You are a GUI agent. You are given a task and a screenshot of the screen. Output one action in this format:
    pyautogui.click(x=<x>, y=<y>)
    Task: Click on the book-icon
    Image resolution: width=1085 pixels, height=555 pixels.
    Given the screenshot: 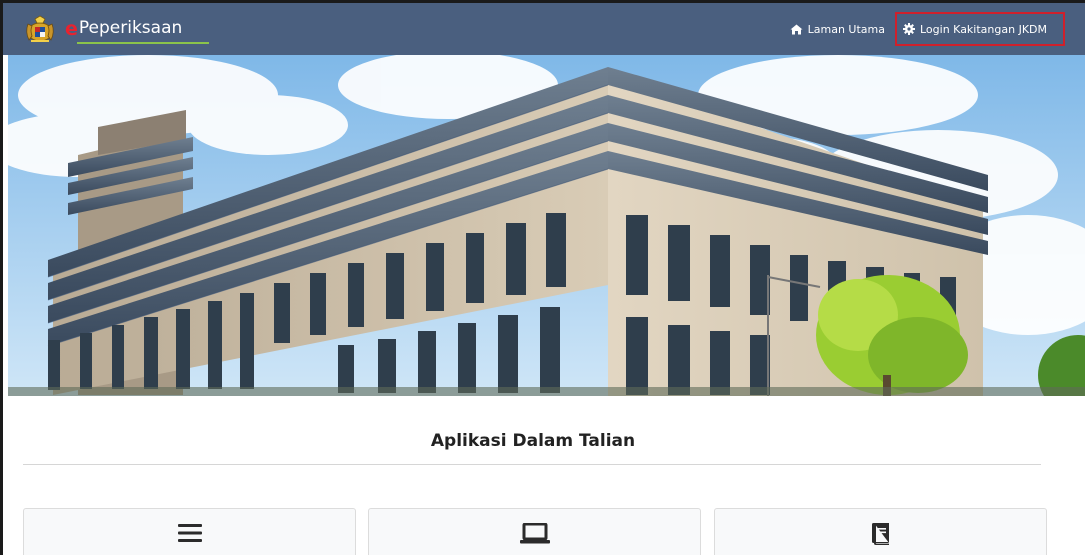 What is the action you would take?
    pyautogui.click(x=880, y=534)
    